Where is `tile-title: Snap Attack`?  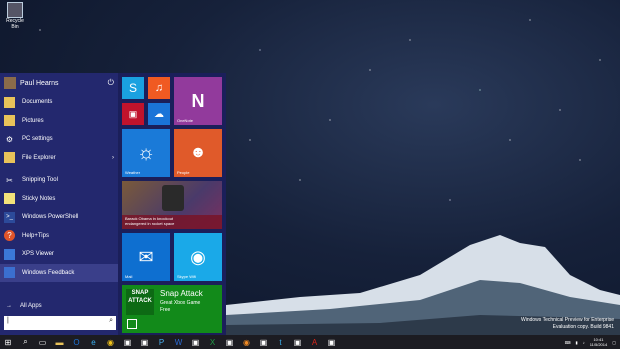
tile-title: Snap Attack is located at coordinates (181, 293).